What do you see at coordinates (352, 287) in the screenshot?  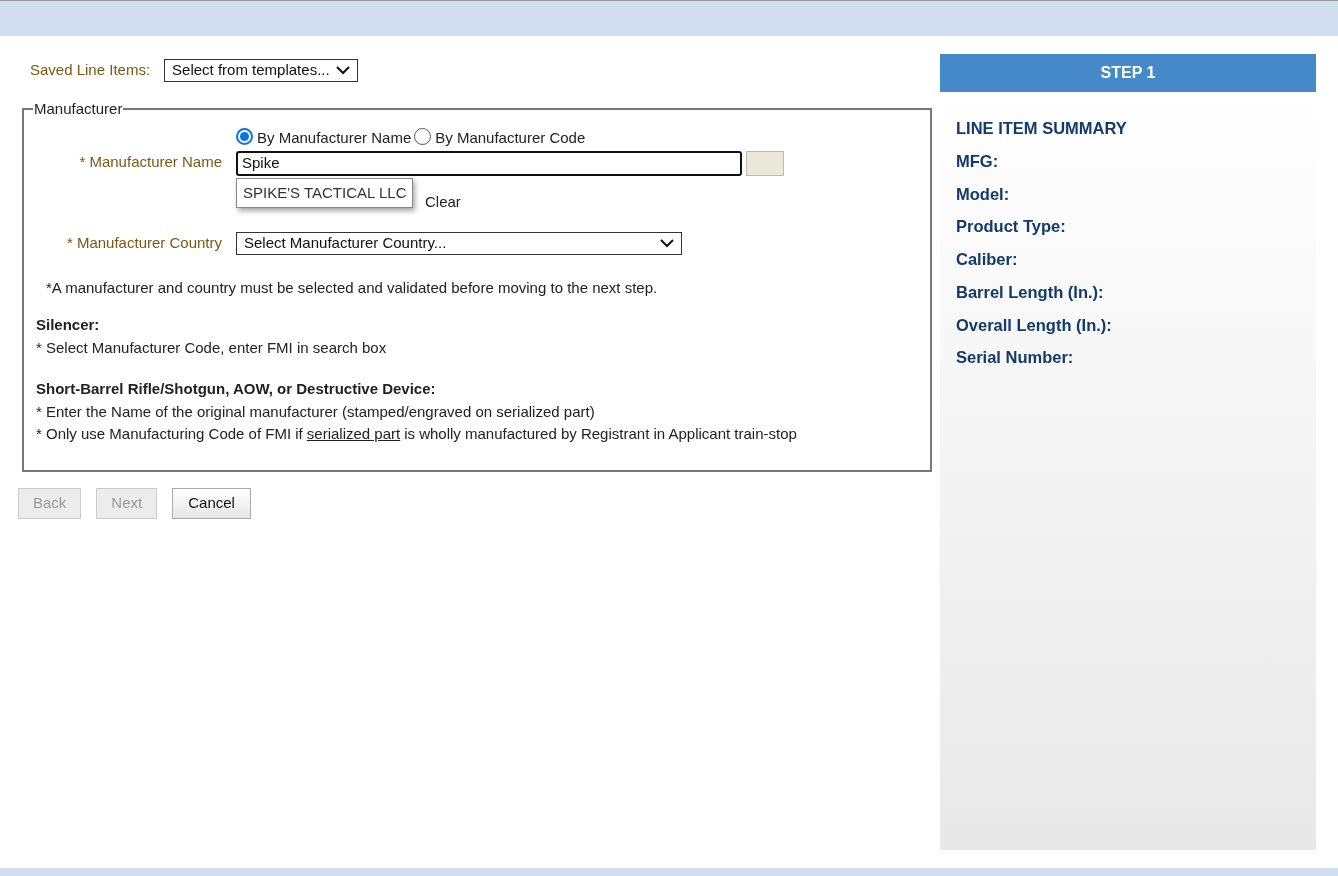 I see `validation-notice: *A manufacturer and country must be selected and validated before moving to the next step.` at bounding box center [352, 287].